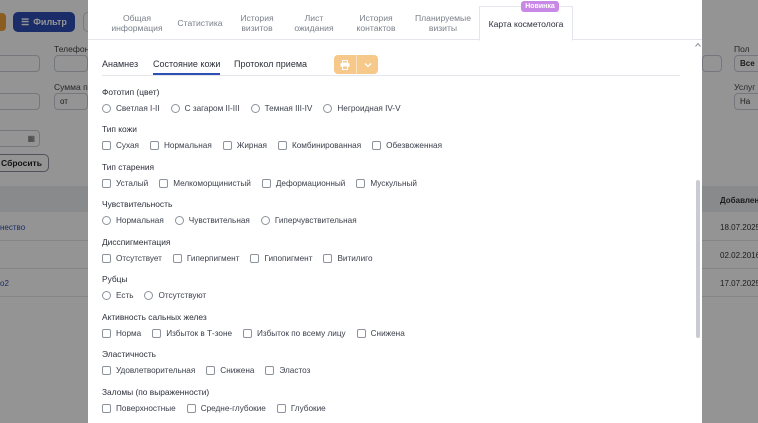  Describe the element at coordinates (314, 23) in the screenshot. I see `tab-waiting-list: Лист ожидания` at that location.